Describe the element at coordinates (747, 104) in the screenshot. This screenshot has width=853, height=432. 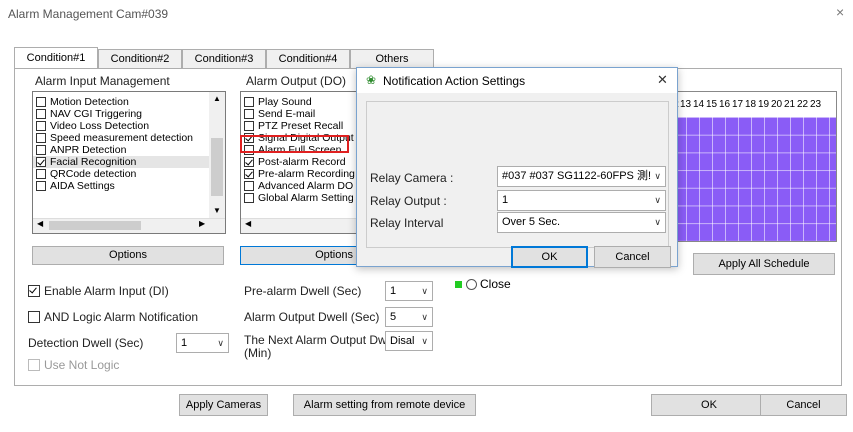
I see `schedule-hour-header: 2 13 14 15 16 17 18 19 20 21 22 23` at that location.